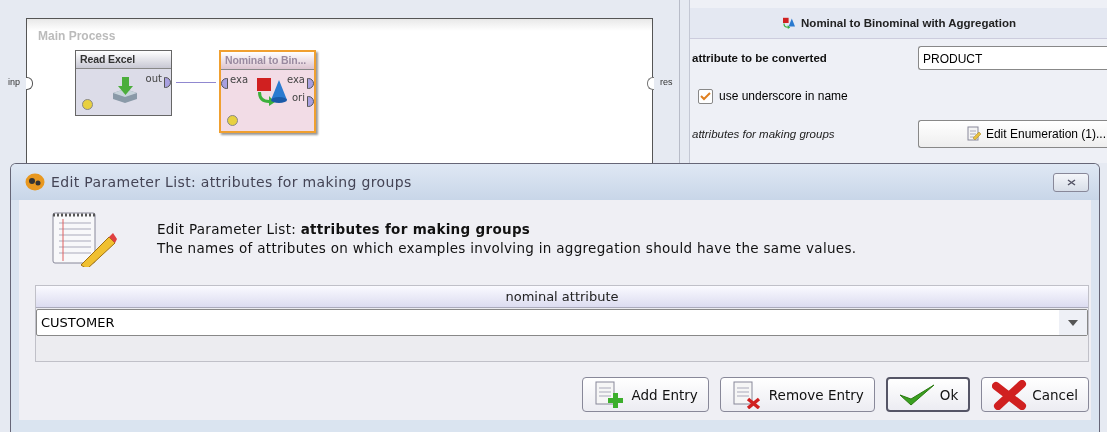 Image resolution: width=1107 pixels, height=432 pixels. What do you see at coordinates (153, 78) in the screenshot?
I see `port-label: out` at bounding box center [153, 78].